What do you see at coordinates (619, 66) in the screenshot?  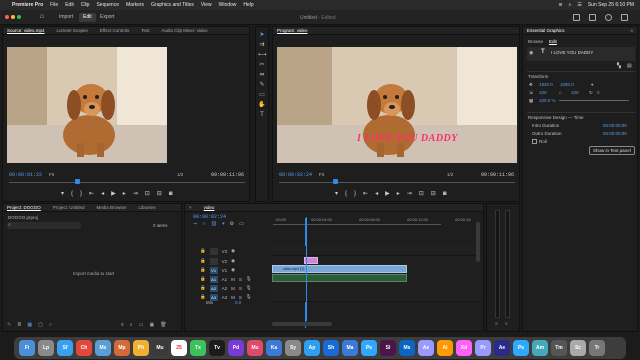 I see `new-layer-icon: ▚` at bounding box center [619, 66].